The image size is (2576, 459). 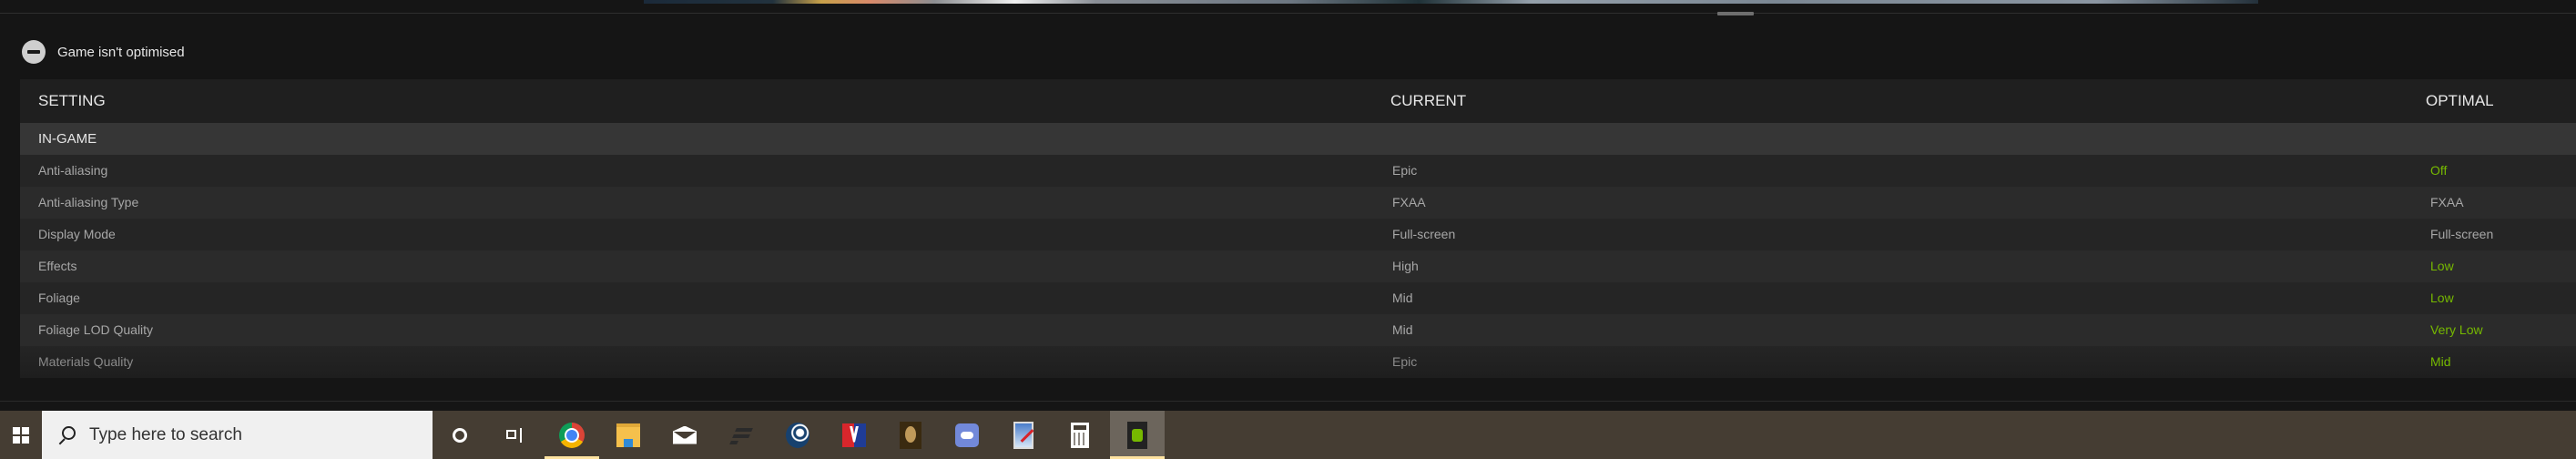 I want to click on optimal-value: Mid, so click(x=2441, y=362).